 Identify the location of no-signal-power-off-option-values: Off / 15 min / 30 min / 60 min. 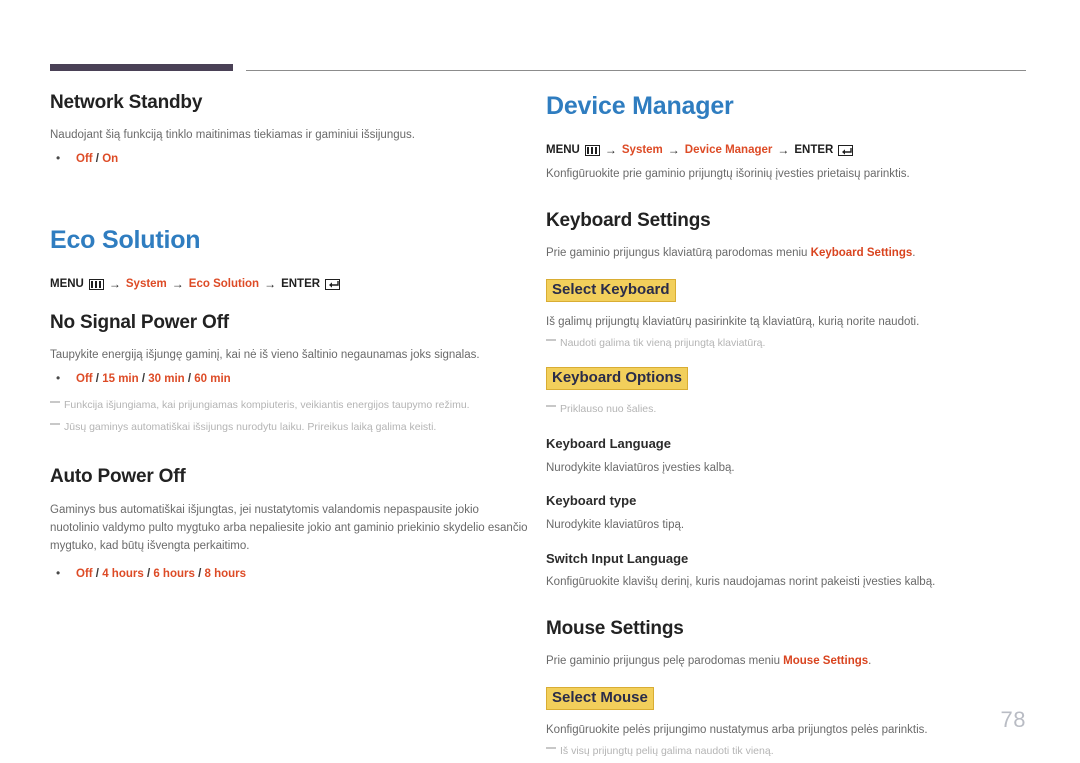
(153, 378).